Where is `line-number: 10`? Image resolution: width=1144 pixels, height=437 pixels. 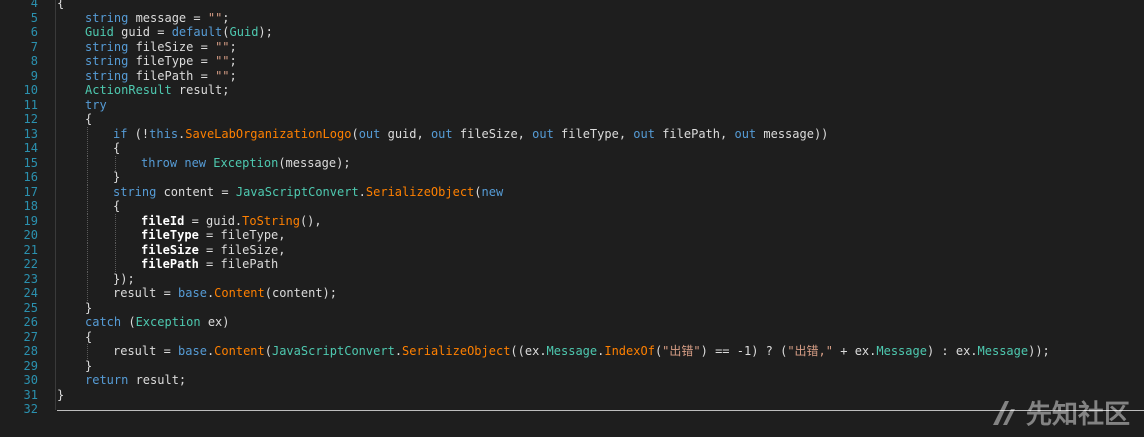
line-number: 10 is located at coordinates (30, 90).